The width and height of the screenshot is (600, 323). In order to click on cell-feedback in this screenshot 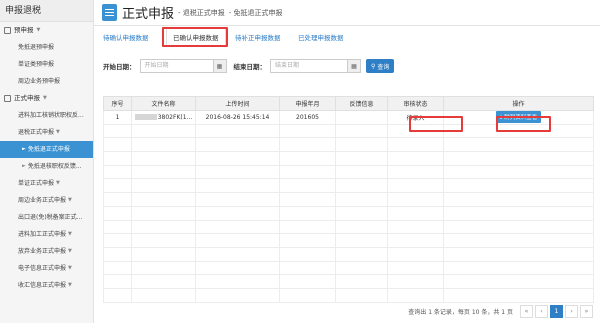, I will do `click(361, 117)`.